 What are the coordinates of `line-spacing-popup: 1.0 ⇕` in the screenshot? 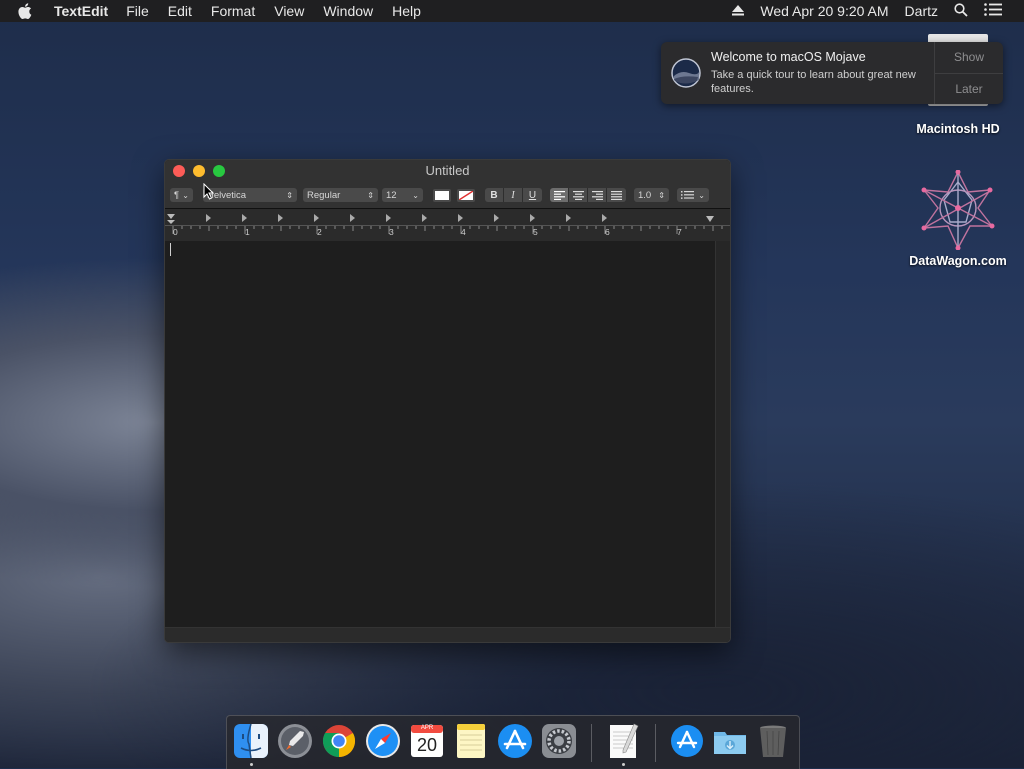 It's located at (651, 195).